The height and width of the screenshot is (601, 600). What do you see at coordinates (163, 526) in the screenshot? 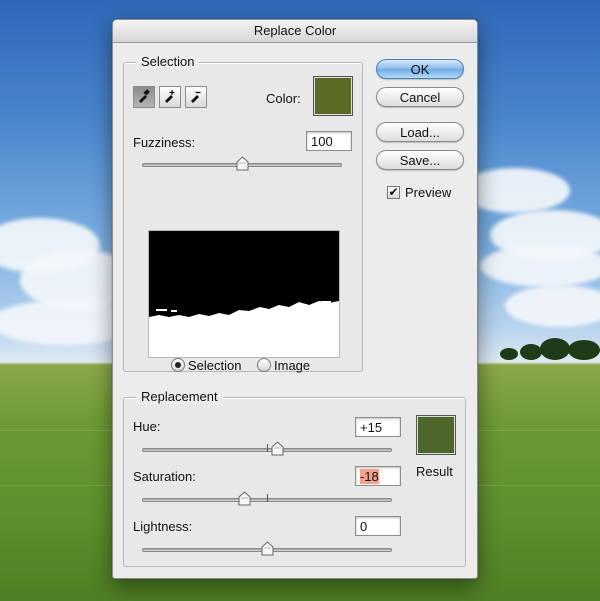
I see `lightness-label: Lightness:` at bounding box center [163, 526].